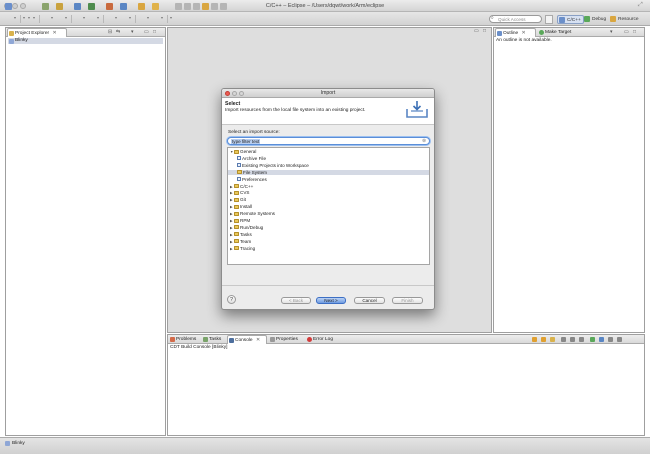 Image resolution: width=650 pixels, height=454 pixels. What do you see at coordinates (234, 93) in the screenshot?
I see `dialog-minimize-button` at bounding box center [234, 93].